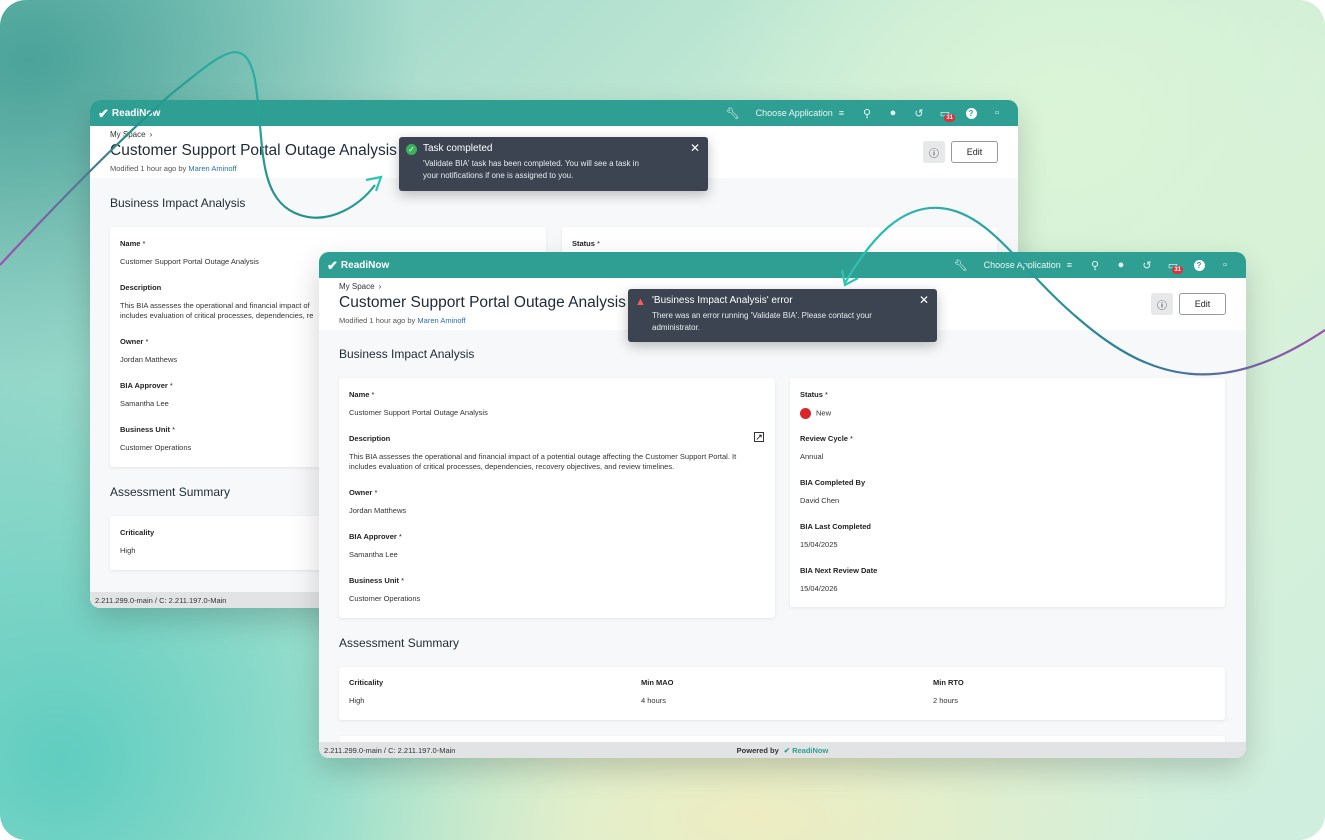 This screenshot has height=840, width=1325. Describe the element at coordinates (657, 682) in the screenshot. I see `summary-label: Min MAO` at that location.